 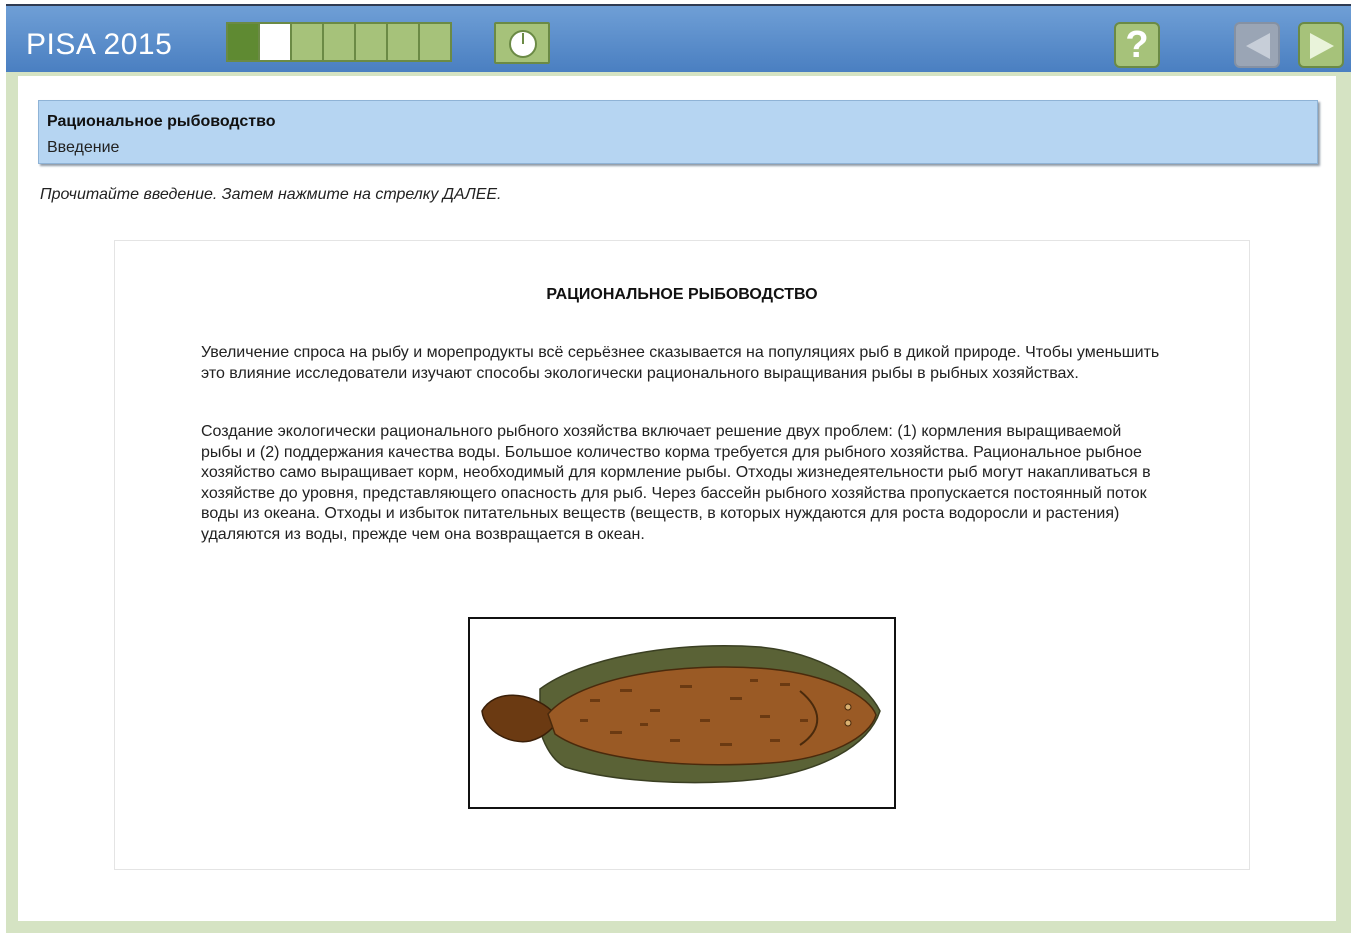 I want to click on unit-title: Рациональное рыбоводство, so click(x=161, y=121).